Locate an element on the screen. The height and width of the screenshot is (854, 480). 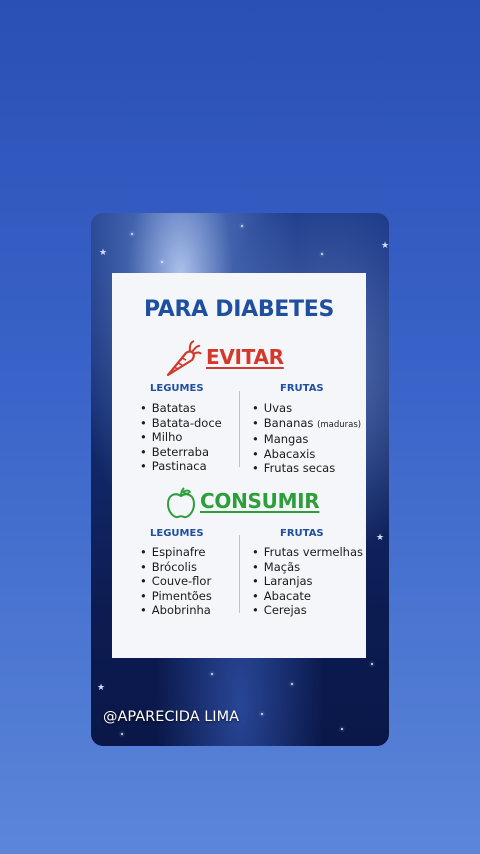
consume-section-header: CONSUMIR is located at coordinates (239, 503).